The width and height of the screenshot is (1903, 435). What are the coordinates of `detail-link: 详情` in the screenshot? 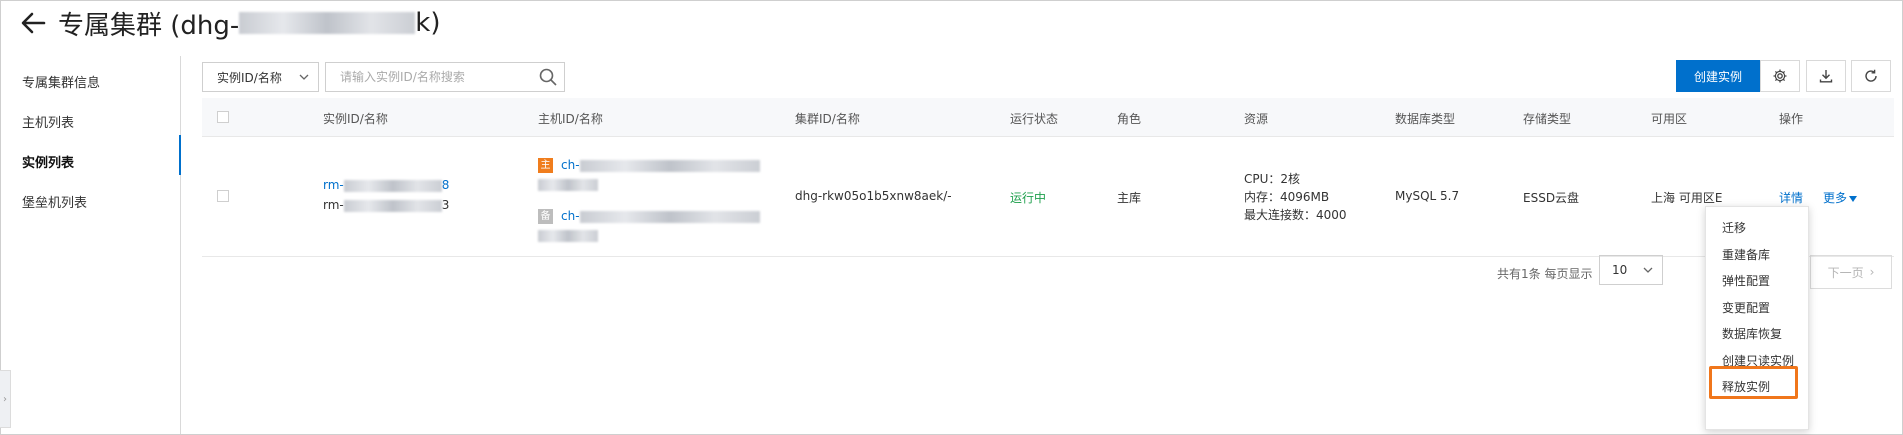 It's located at (1791, 197).